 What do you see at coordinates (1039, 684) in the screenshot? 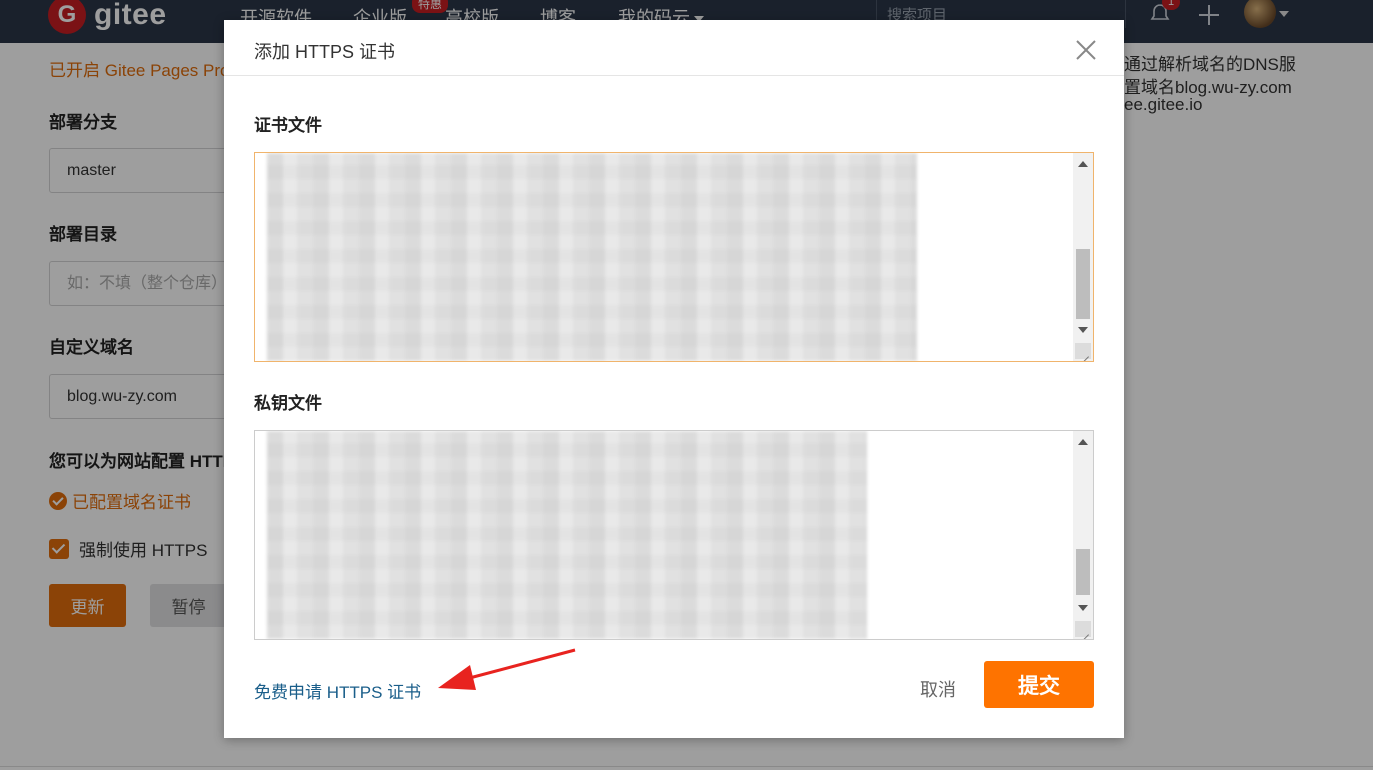
I see `submit-button: 提交` at bounding box center [1039, 684].